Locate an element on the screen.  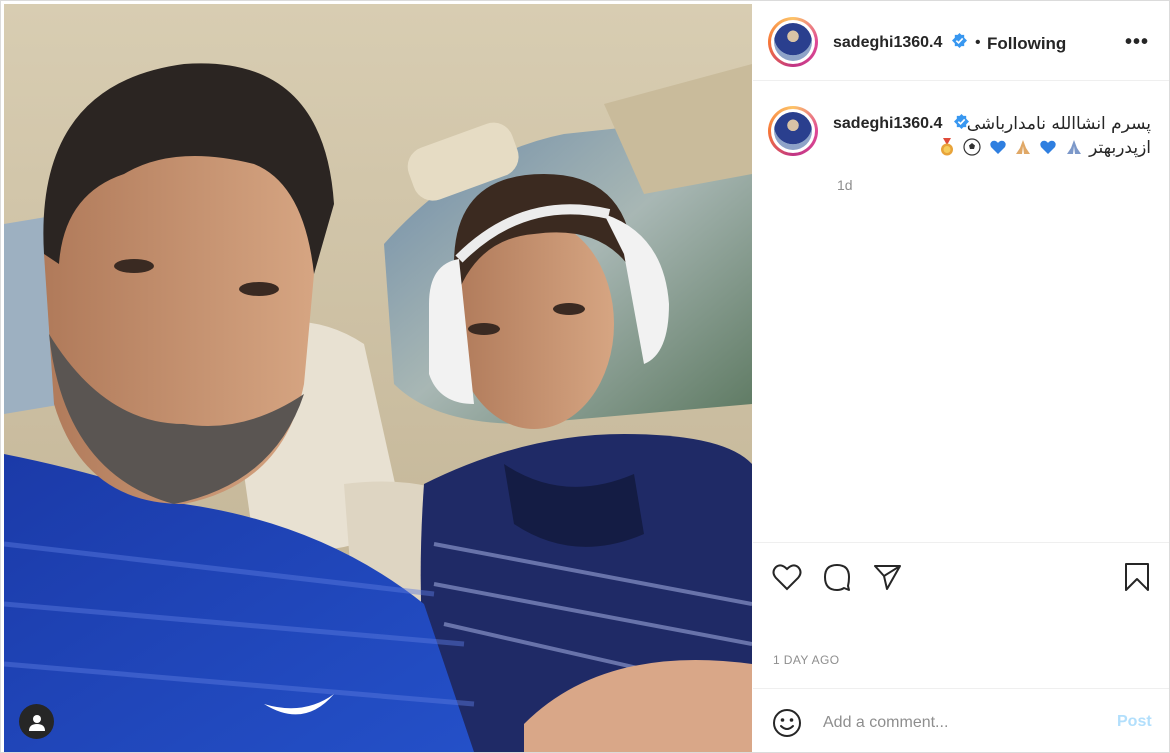
verified-badge is located at coordinates (958, 42).